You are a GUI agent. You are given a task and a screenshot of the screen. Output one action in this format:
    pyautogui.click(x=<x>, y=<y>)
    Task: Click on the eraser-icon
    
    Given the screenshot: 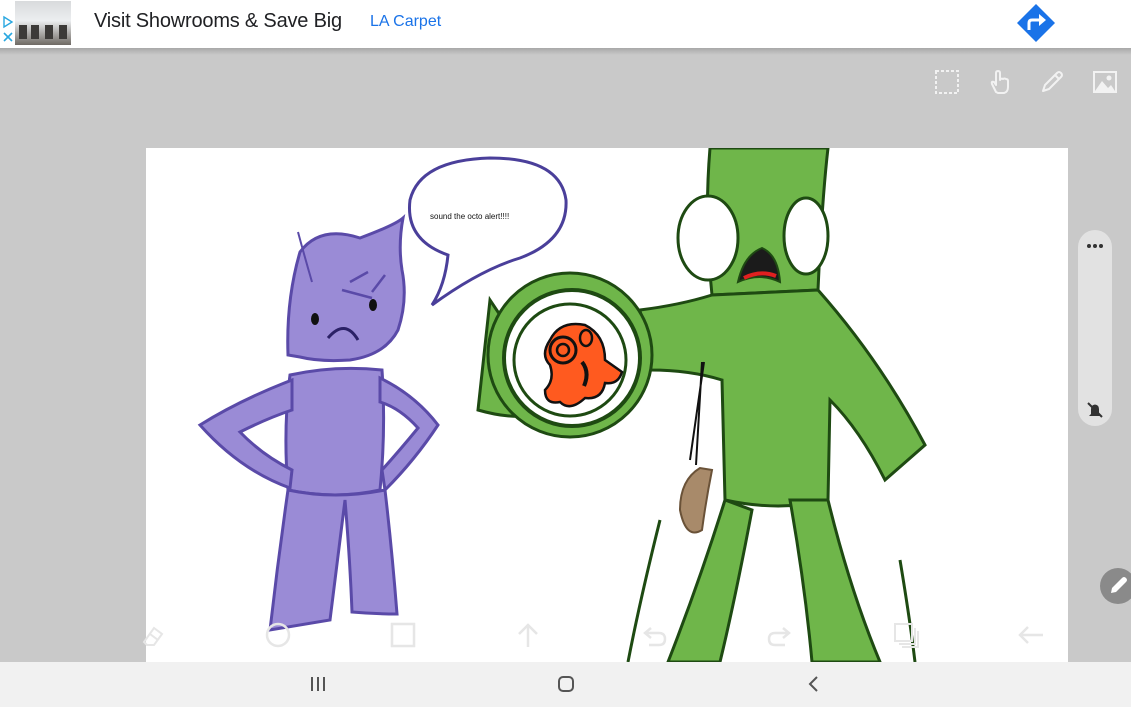 What is the action you would take?
    pyautogui.click(x=153, y=635)
    